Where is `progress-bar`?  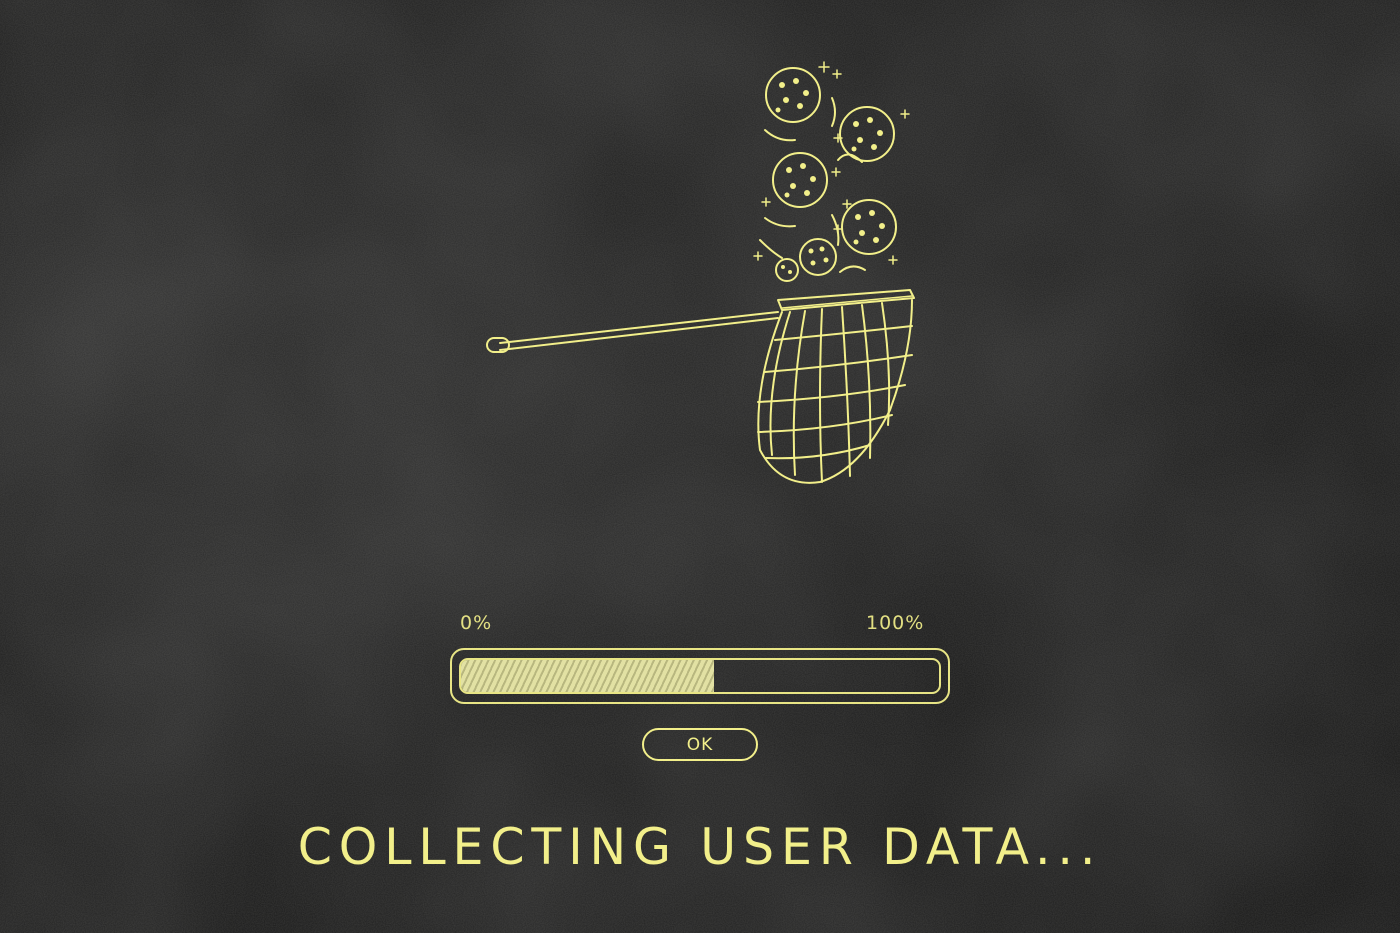 progress-bar is located at coordinates (700, 676).